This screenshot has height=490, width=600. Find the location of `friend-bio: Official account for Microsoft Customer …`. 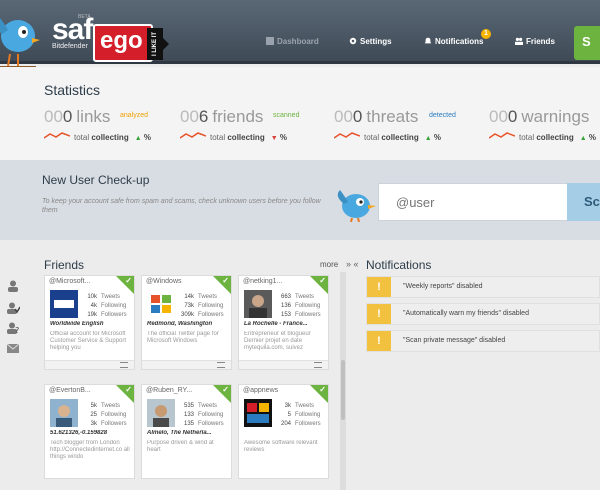

friend-bio: Official account for Microsoft Customer … is located at coordinates (88, 341).